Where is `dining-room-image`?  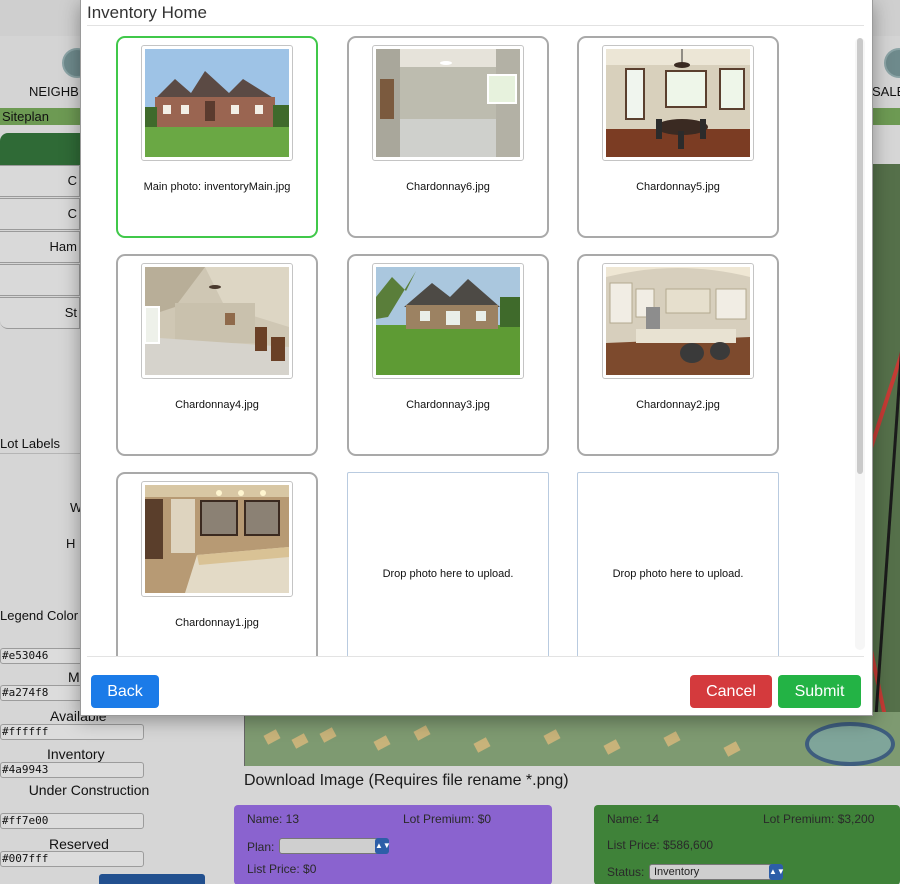
dining-room-image is located at coordinates (678, 103).